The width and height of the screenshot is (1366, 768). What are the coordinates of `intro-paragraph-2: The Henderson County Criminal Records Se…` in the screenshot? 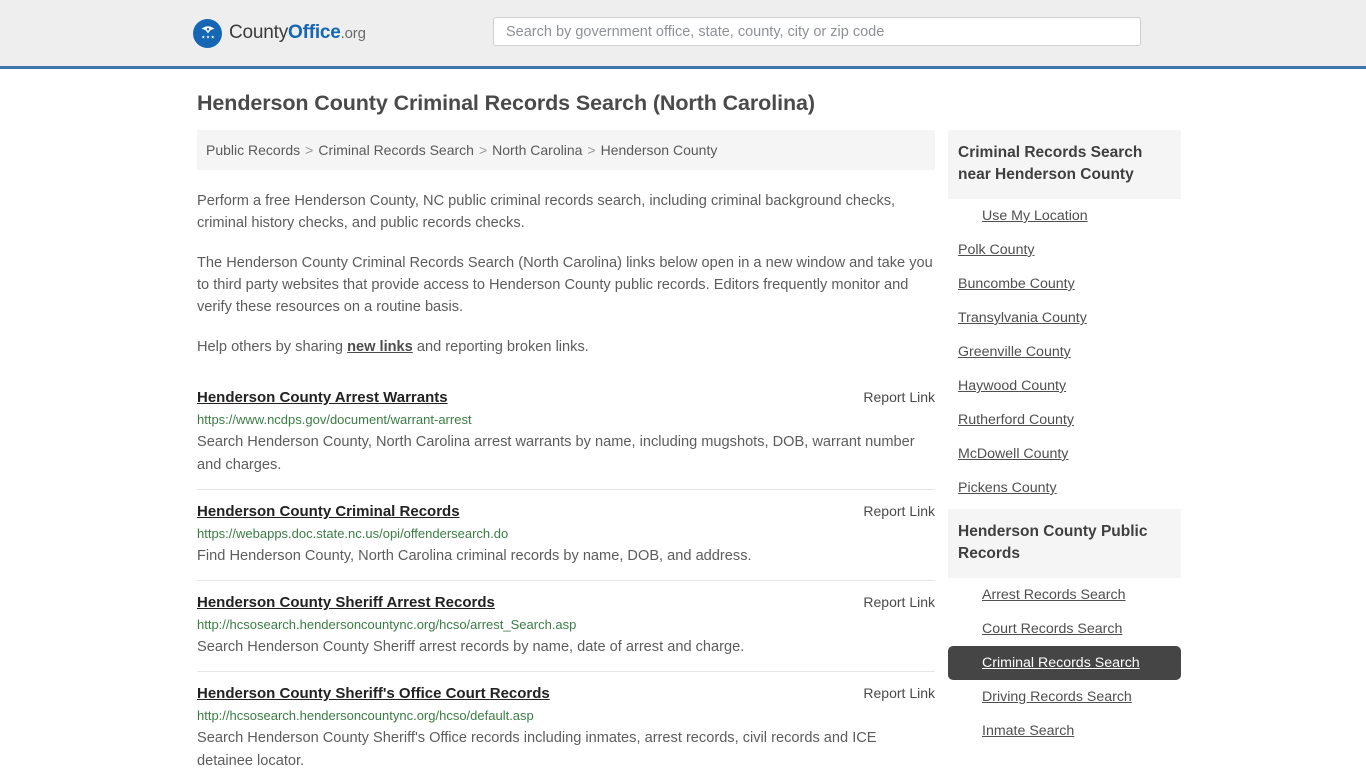 It's located at (565, 285).